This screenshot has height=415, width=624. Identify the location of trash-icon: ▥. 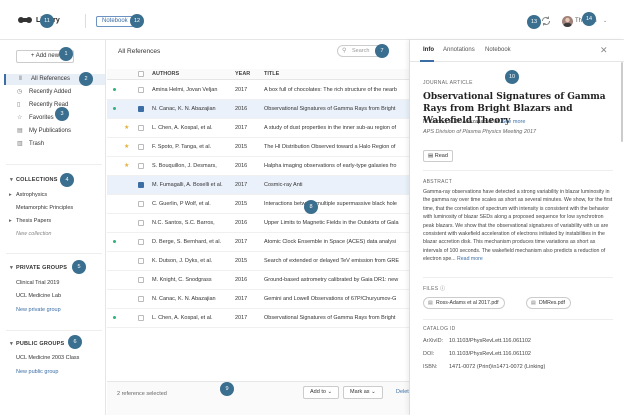
(20, 144).